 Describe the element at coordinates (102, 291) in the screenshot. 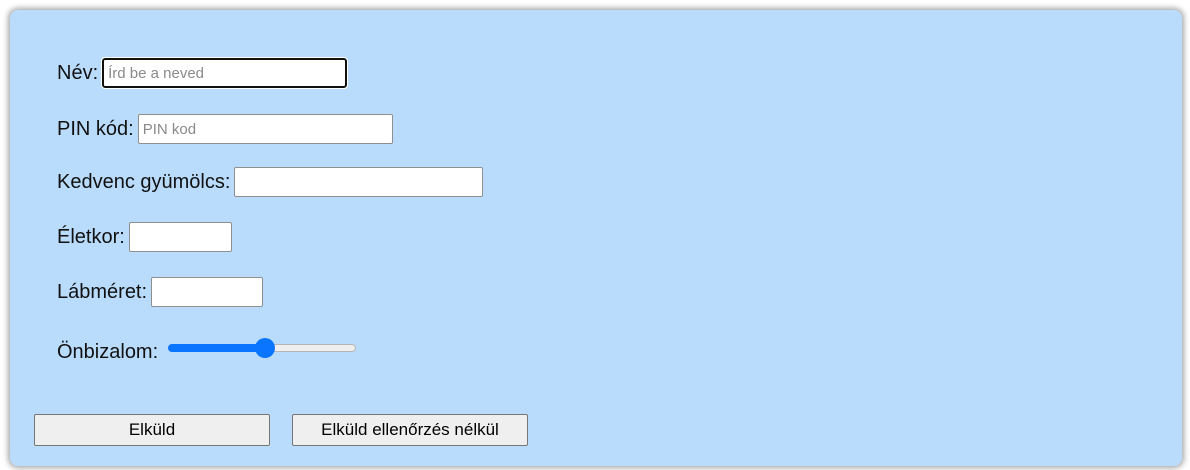

I see `shoe-size-label: Lábméret:` at that location.